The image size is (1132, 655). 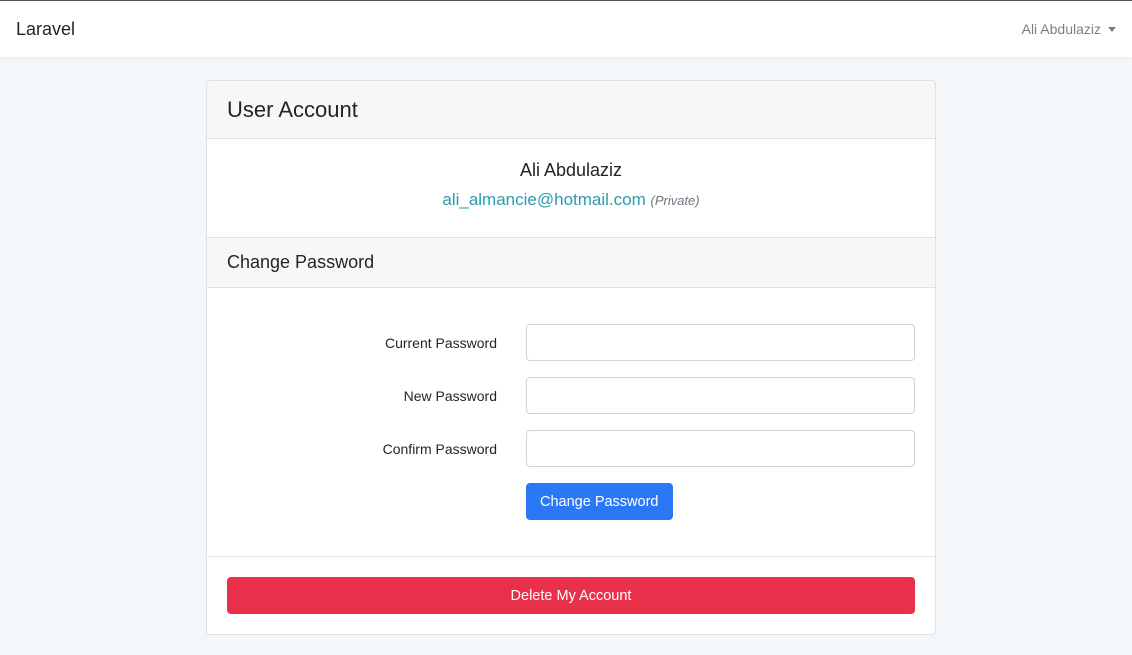 I want to click on brand-link: Laravel, so click(x=45, y=29).